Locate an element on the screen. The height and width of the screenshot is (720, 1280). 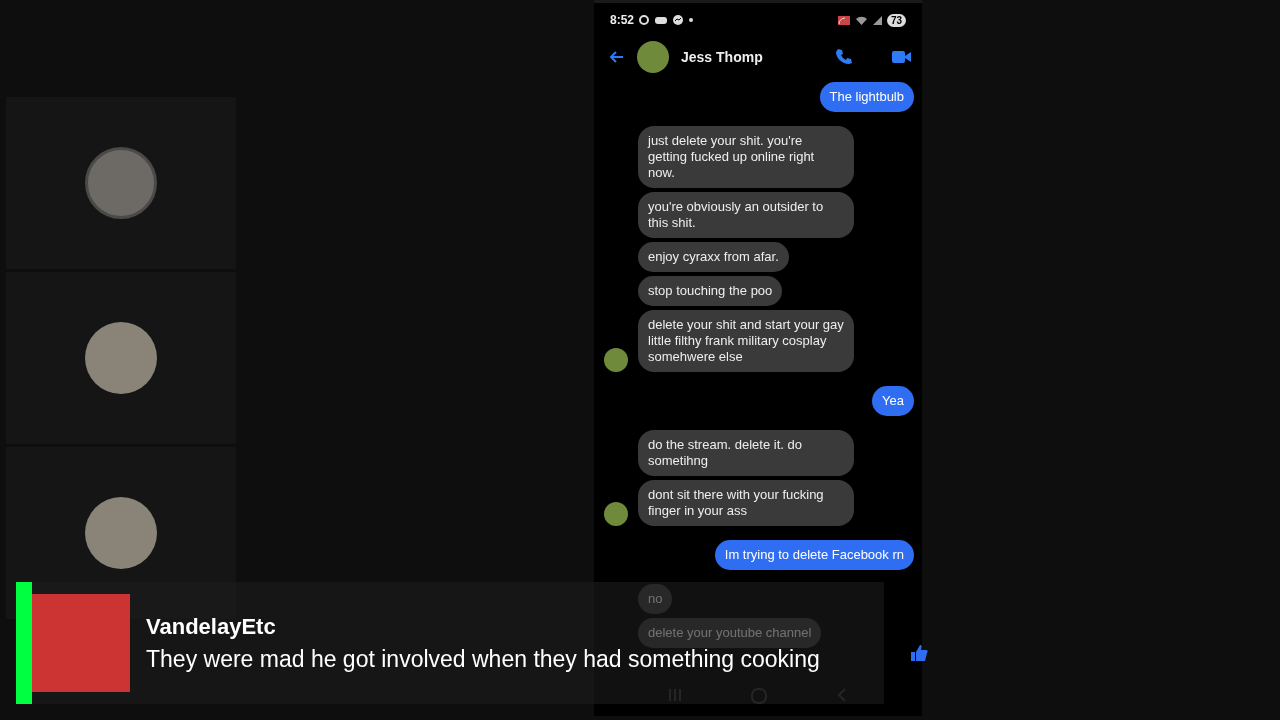
wifi-icon is located at coordinates (861, 20).